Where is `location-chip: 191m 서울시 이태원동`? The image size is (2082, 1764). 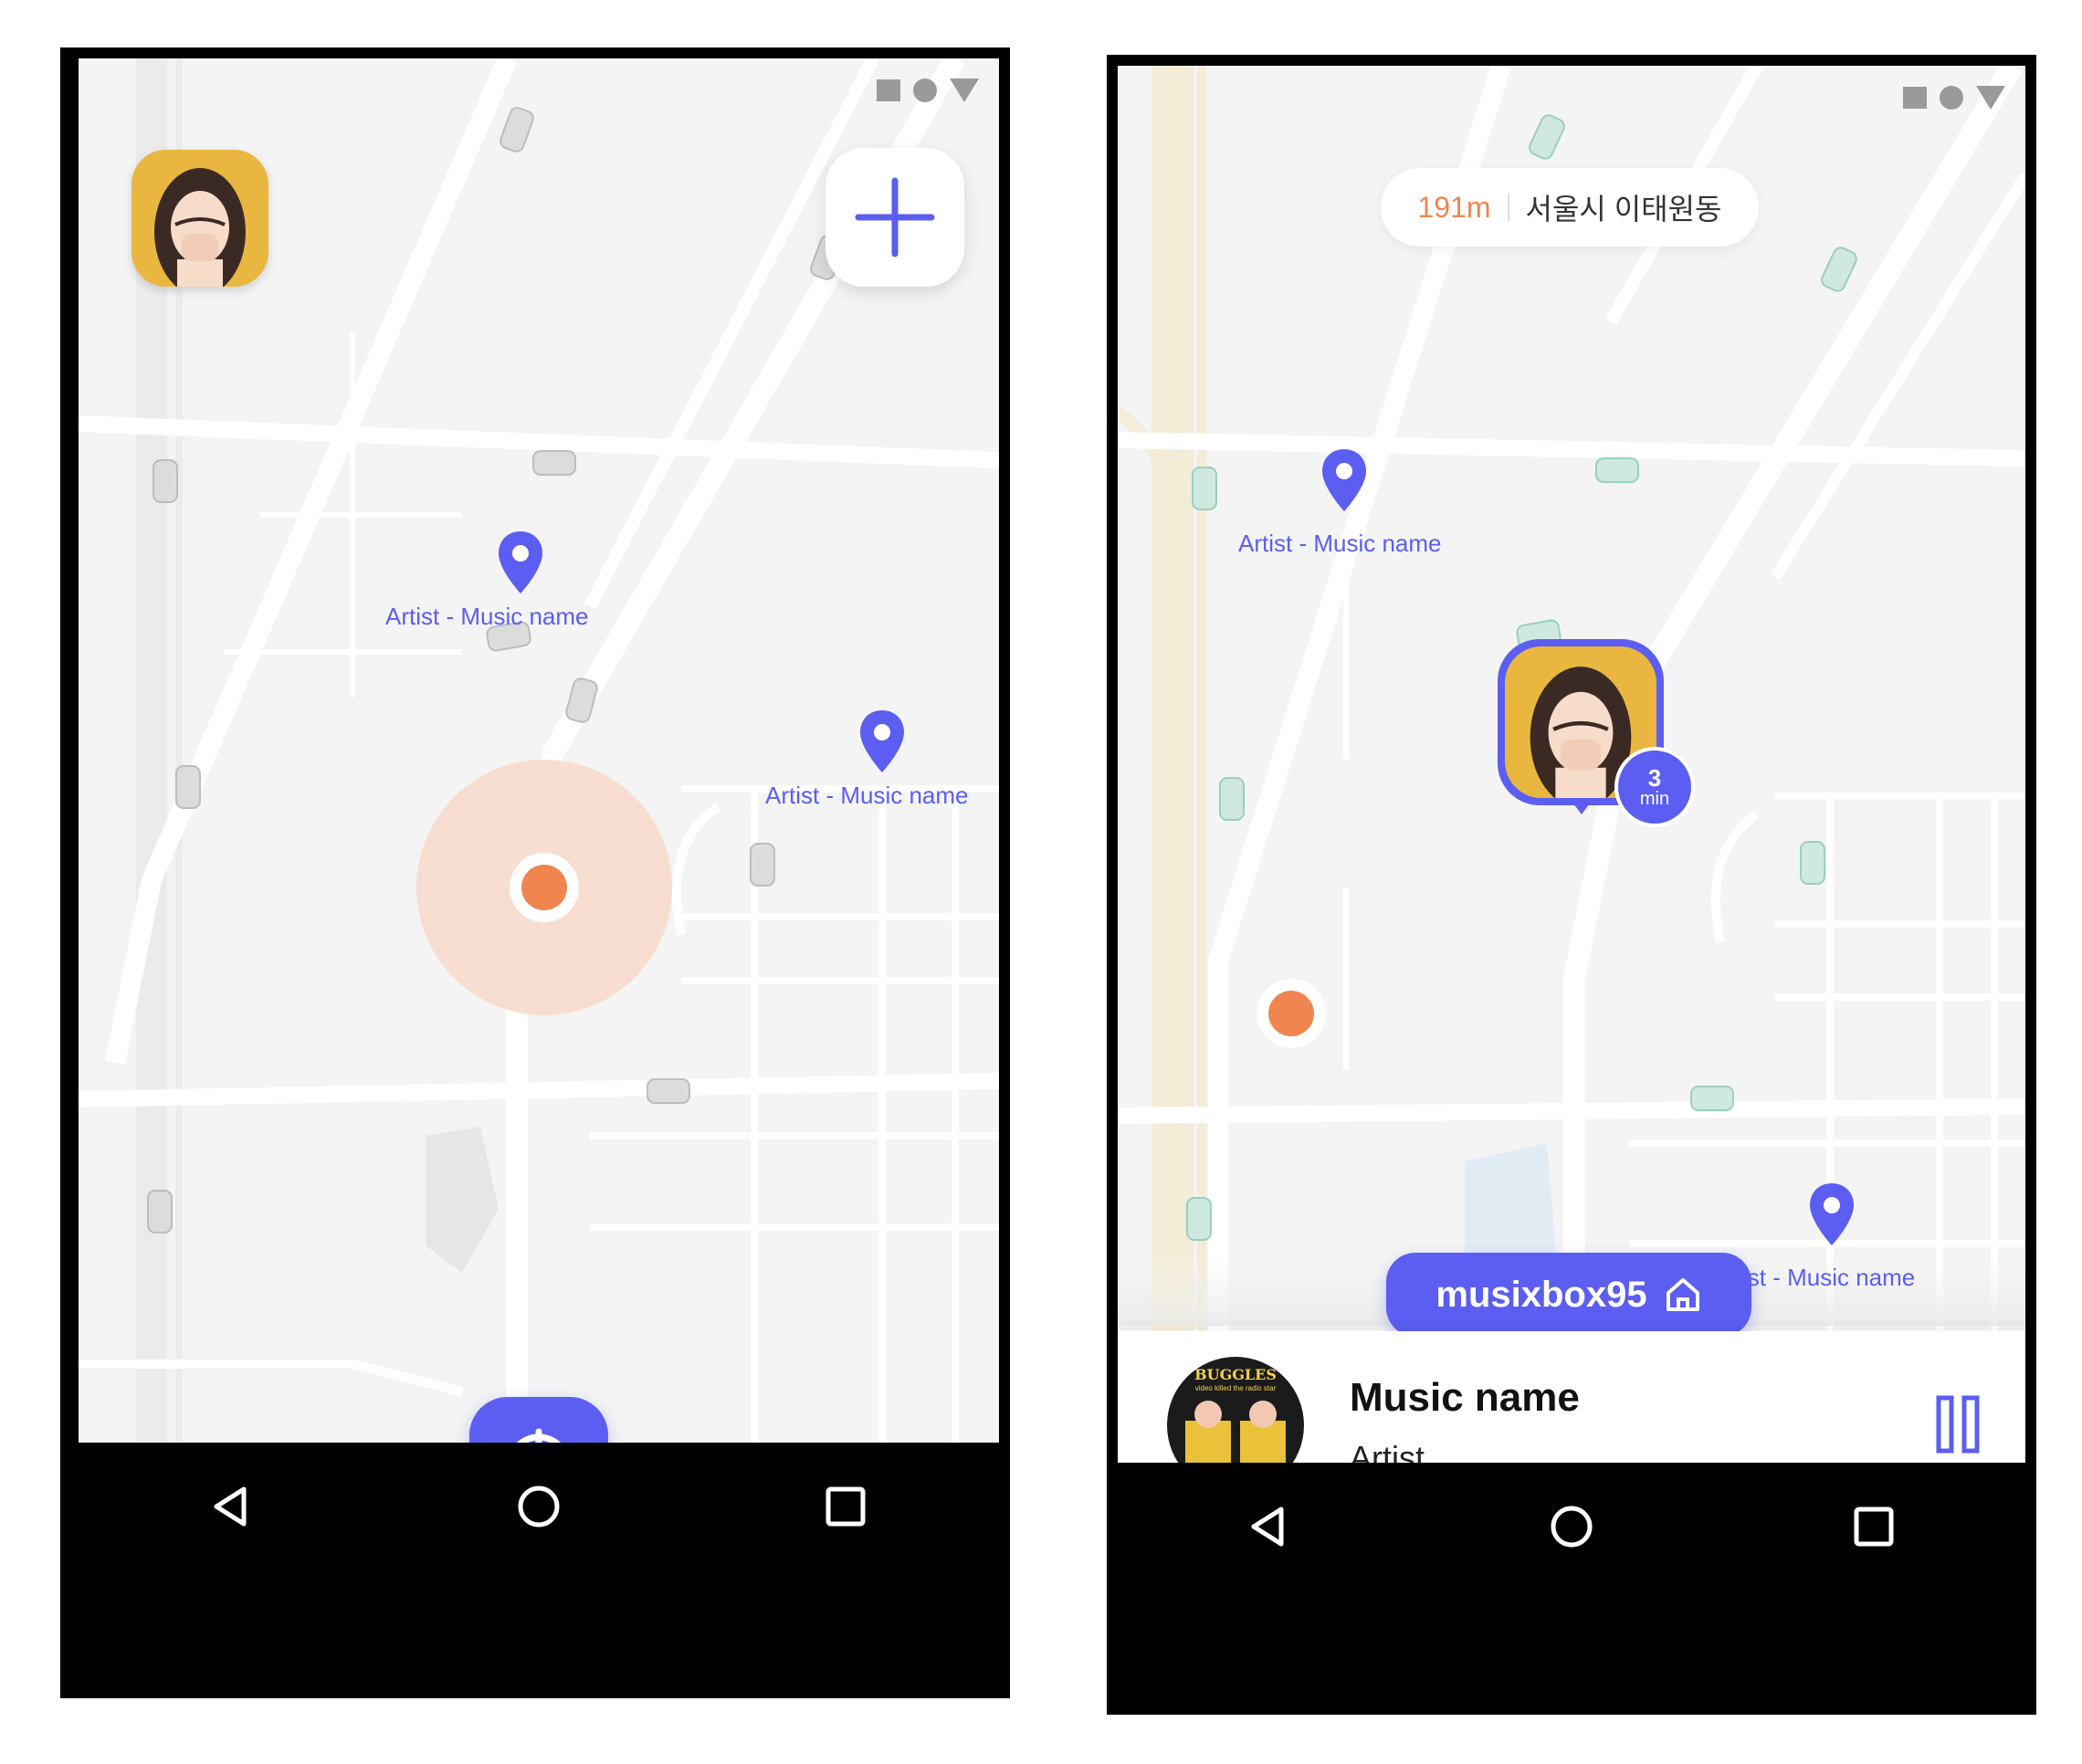
location-chip: 191m 서울시 이태원동 is located at coordinates (1570, 207).